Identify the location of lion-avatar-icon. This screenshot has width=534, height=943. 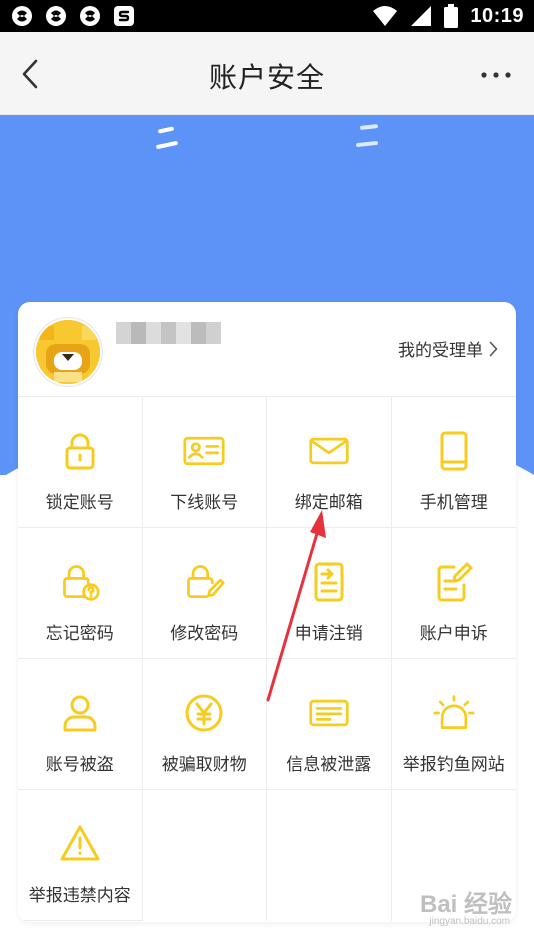
(68, 352).